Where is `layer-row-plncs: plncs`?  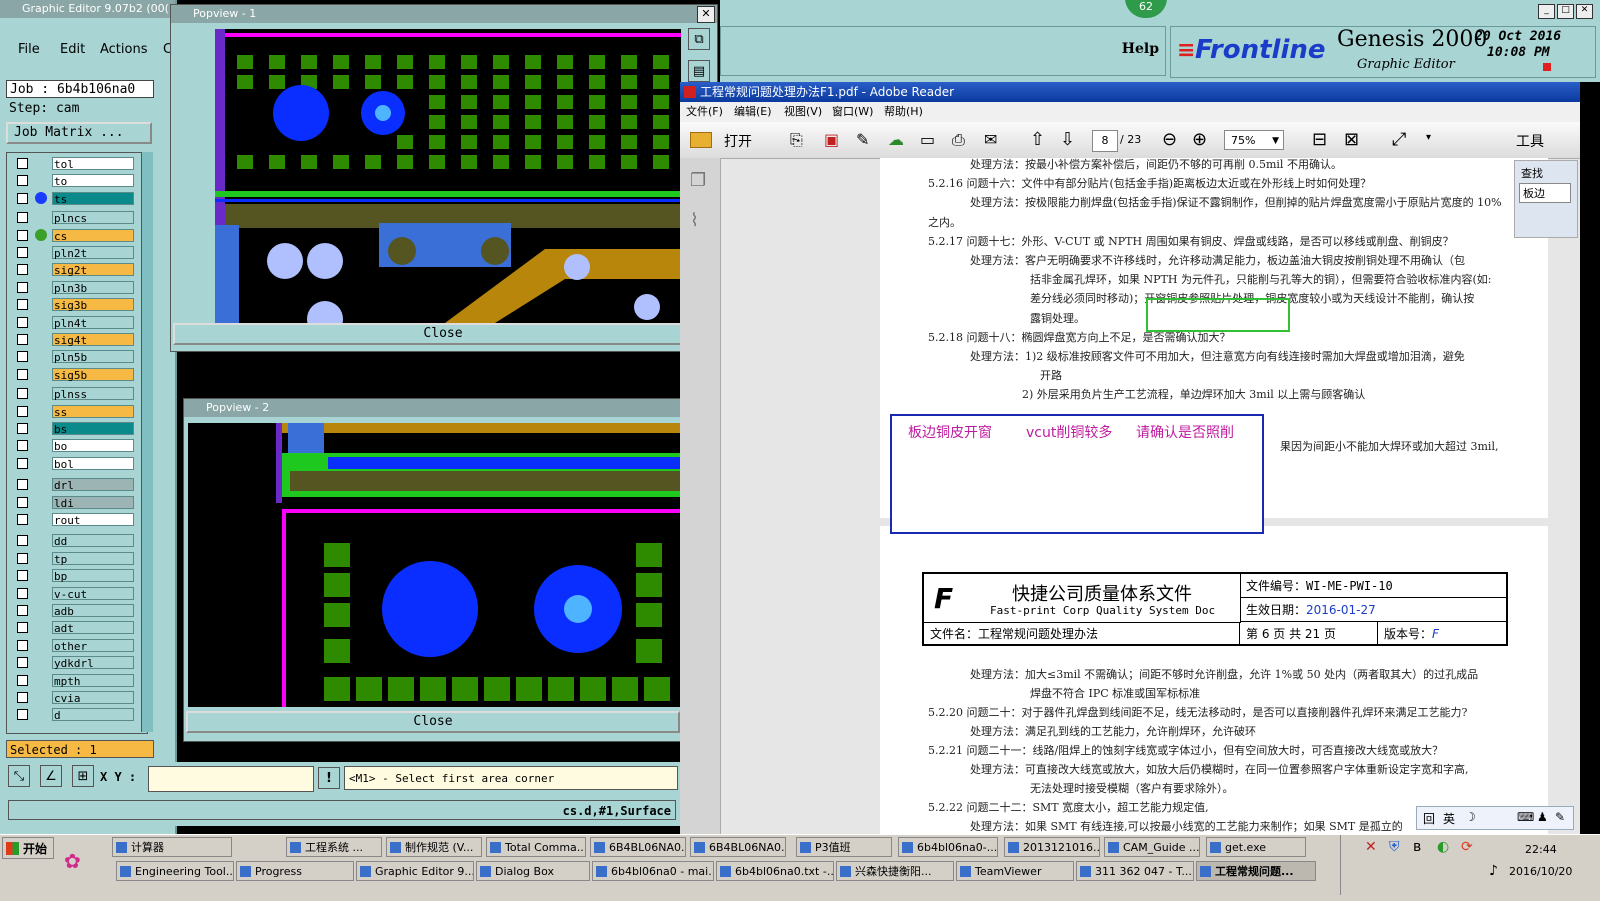 layer-row-plncs: plncs is located at coordinates (76, 218).